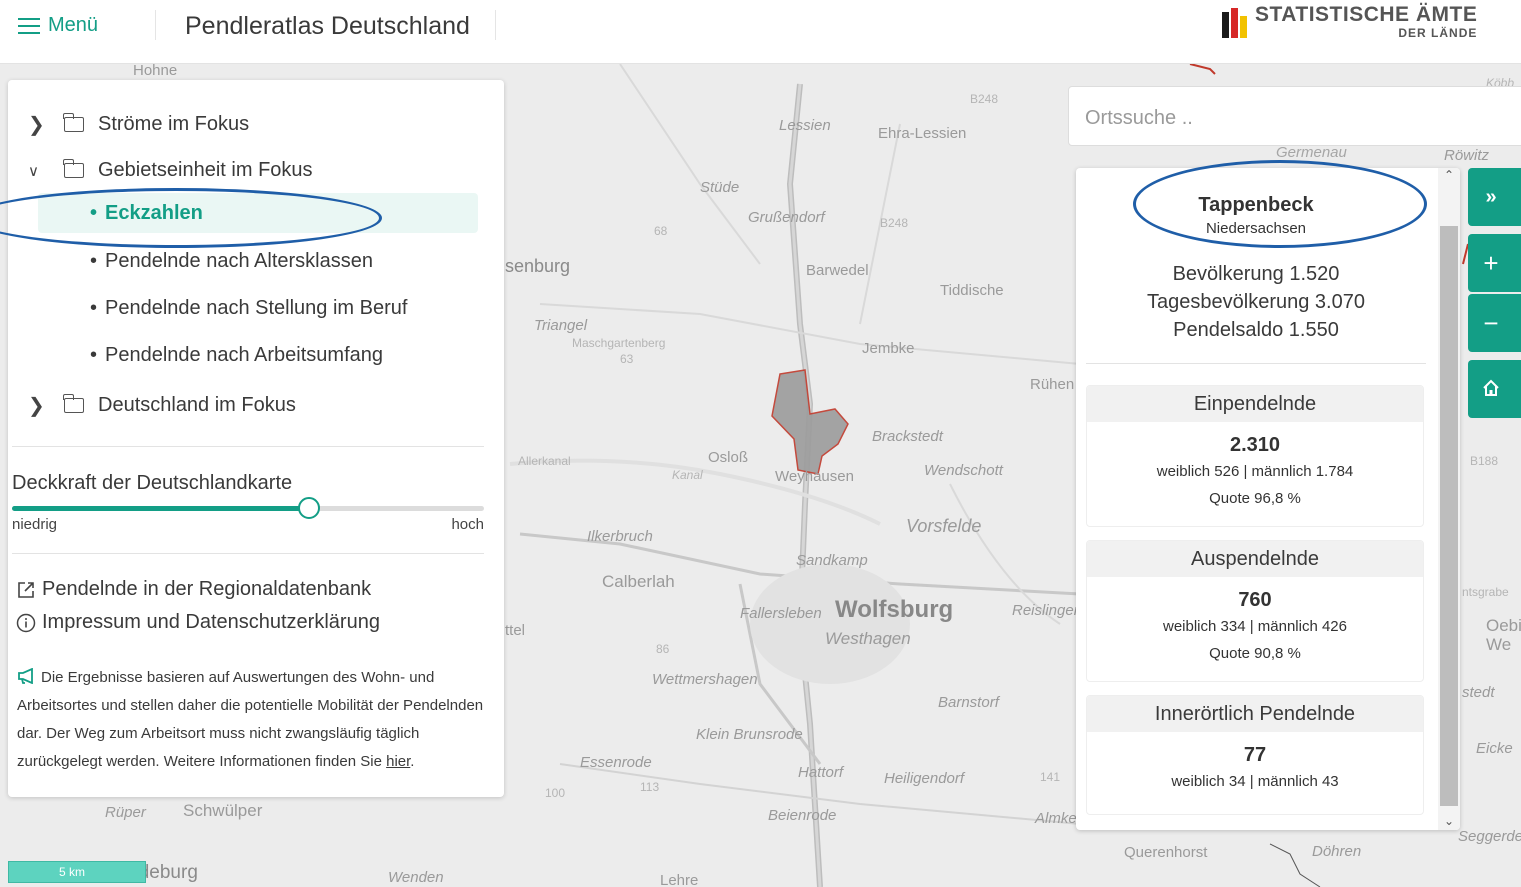  I want to click on stat-bevoelkerung: Bevölkerung 1.520, so click(1256, 274).